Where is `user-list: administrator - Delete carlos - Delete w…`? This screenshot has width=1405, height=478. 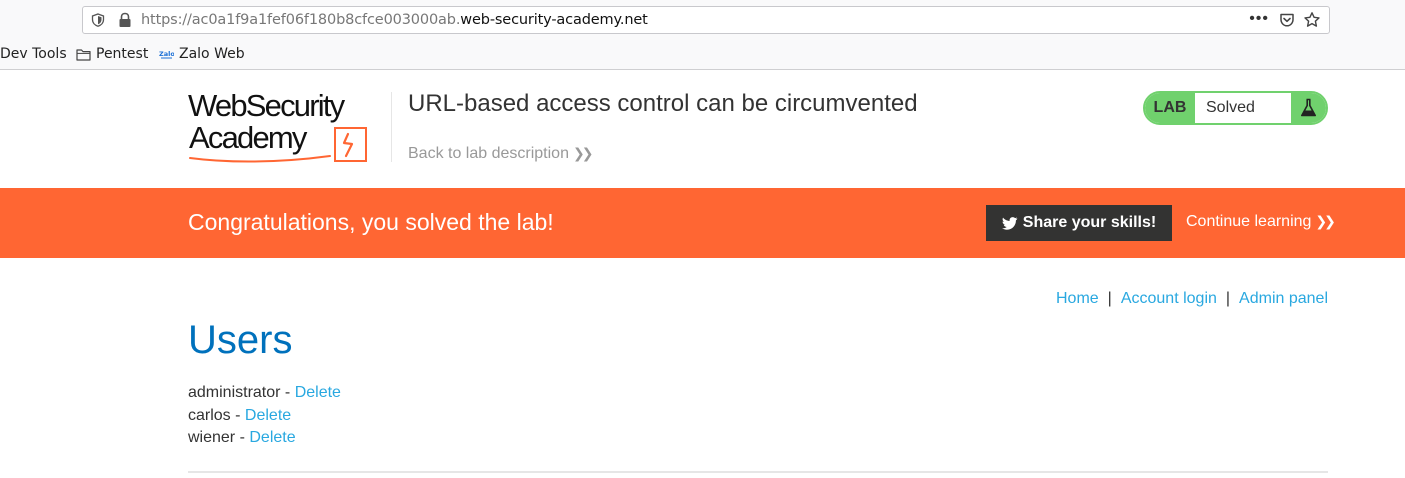 user-list: administrator - Delete carlos - Delete w… is located at coordinates (264, 418).